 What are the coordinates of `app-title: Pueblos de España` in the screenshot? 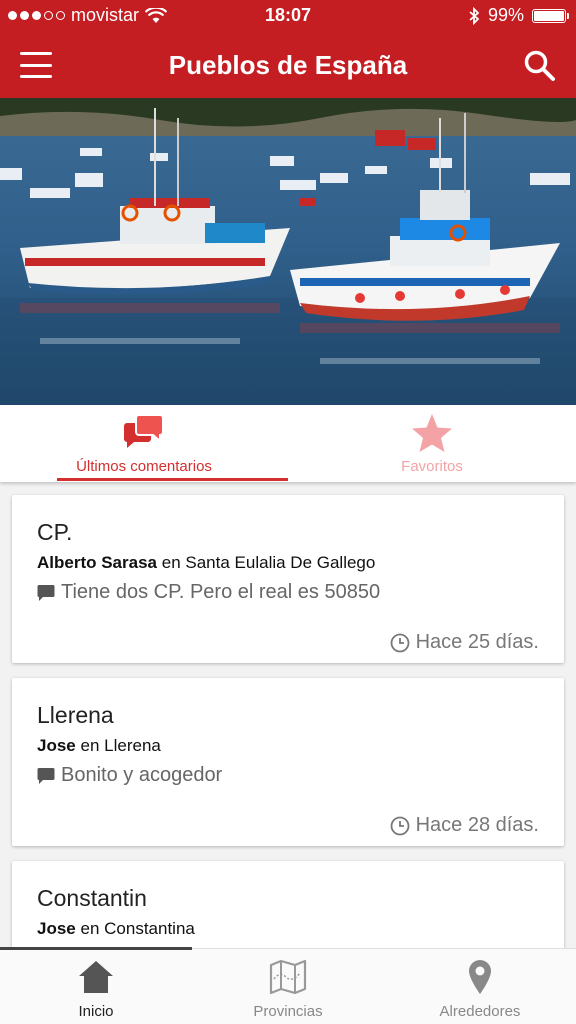 It's located at (288, 65).